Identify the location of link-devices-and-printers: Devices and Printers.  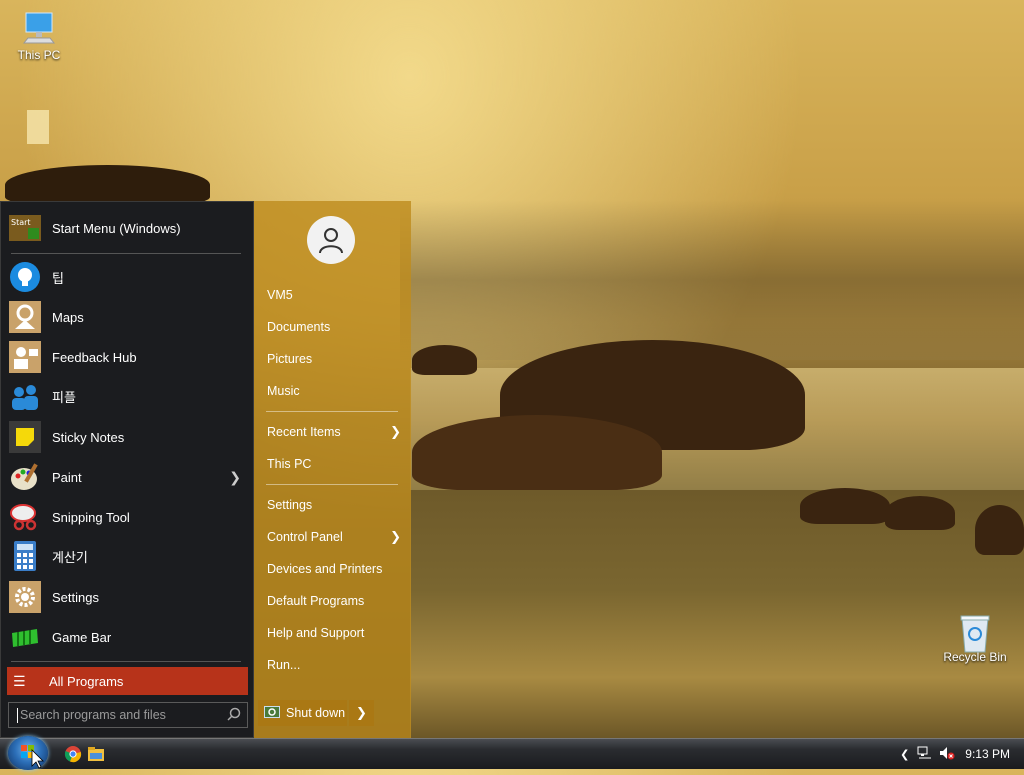
(333, 569).